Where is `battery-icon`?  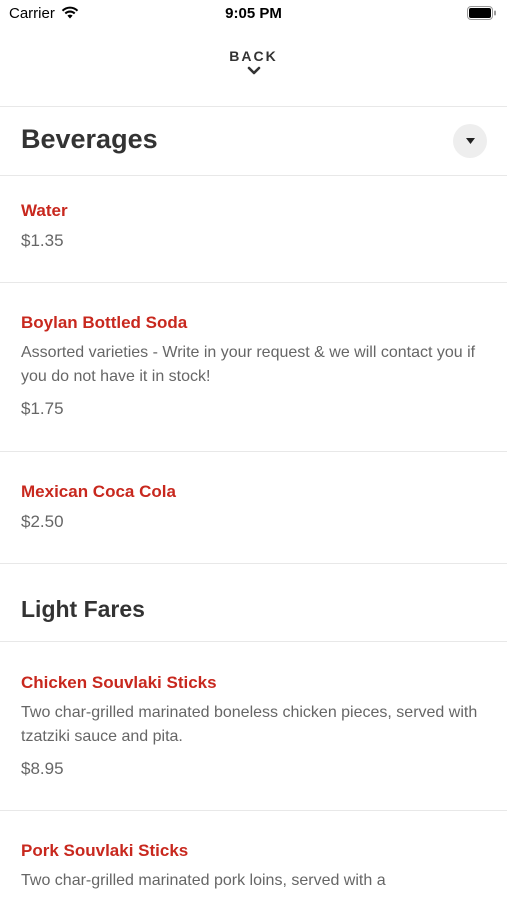
battery-icon is located at coordinates (481, 13).